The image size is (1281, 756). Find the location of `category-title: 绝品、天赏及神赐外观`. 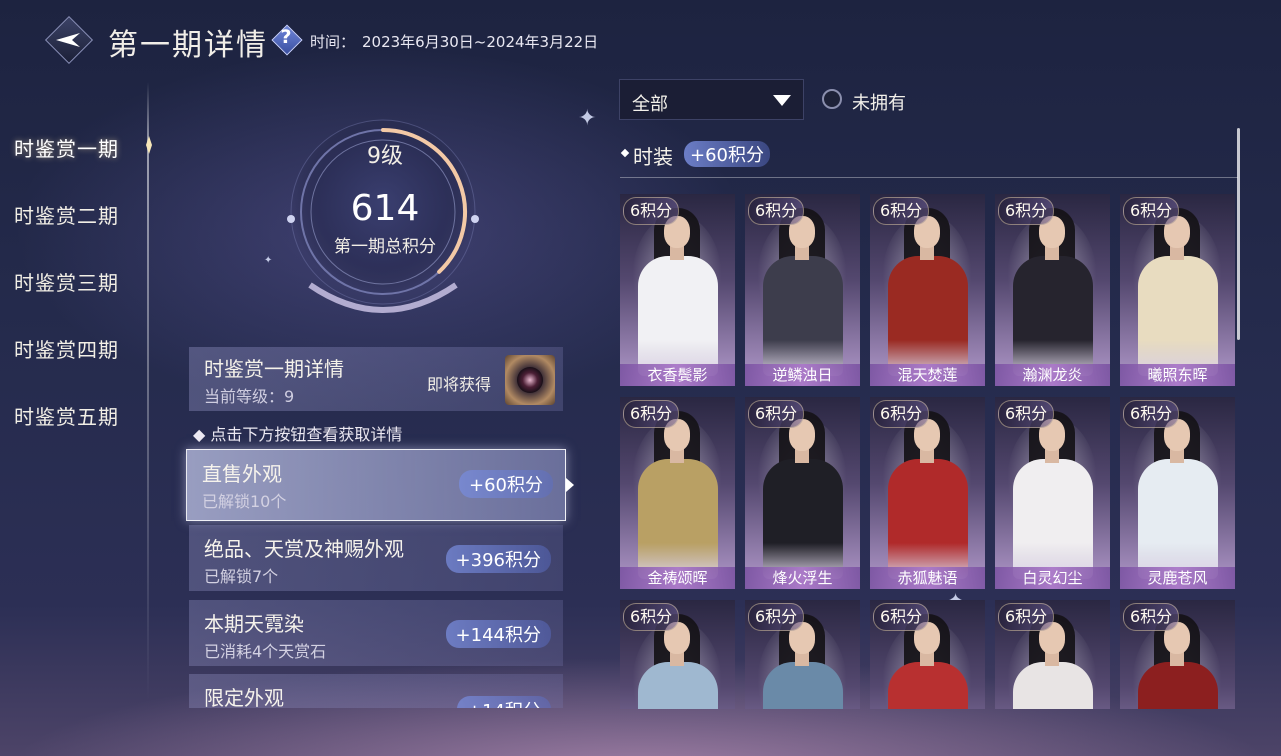

category-title: 绝品、天赏及神赐外观 is located at coordinates (304, 549).